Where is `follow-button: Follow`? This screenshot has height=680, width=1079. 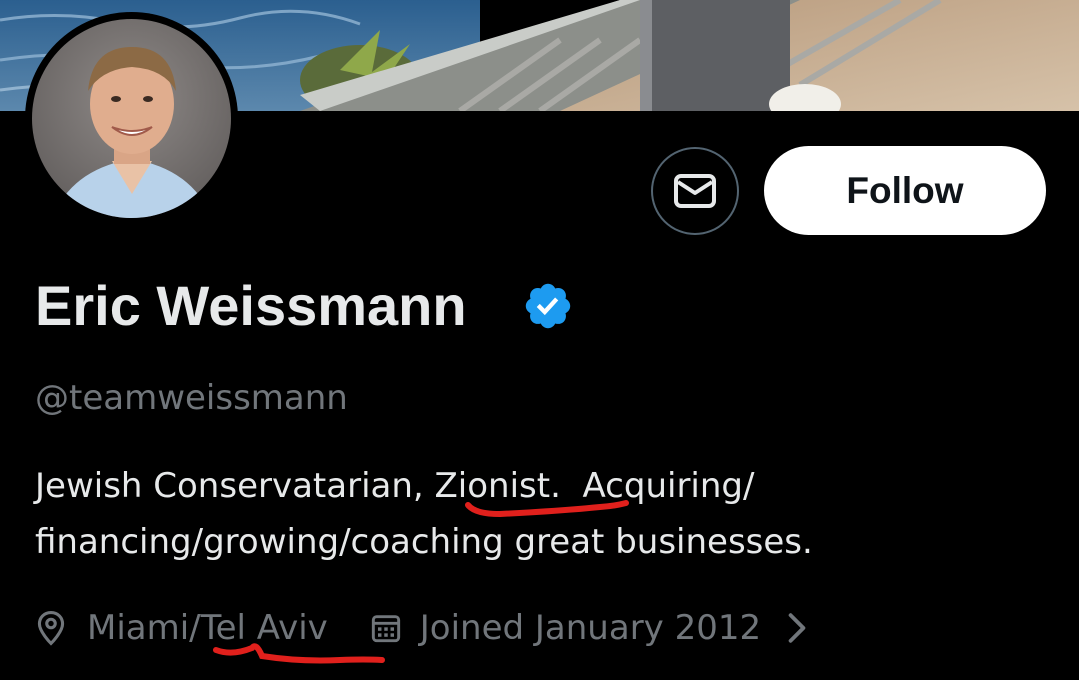 follow-button: Follow is located at coordinates (905, 190).